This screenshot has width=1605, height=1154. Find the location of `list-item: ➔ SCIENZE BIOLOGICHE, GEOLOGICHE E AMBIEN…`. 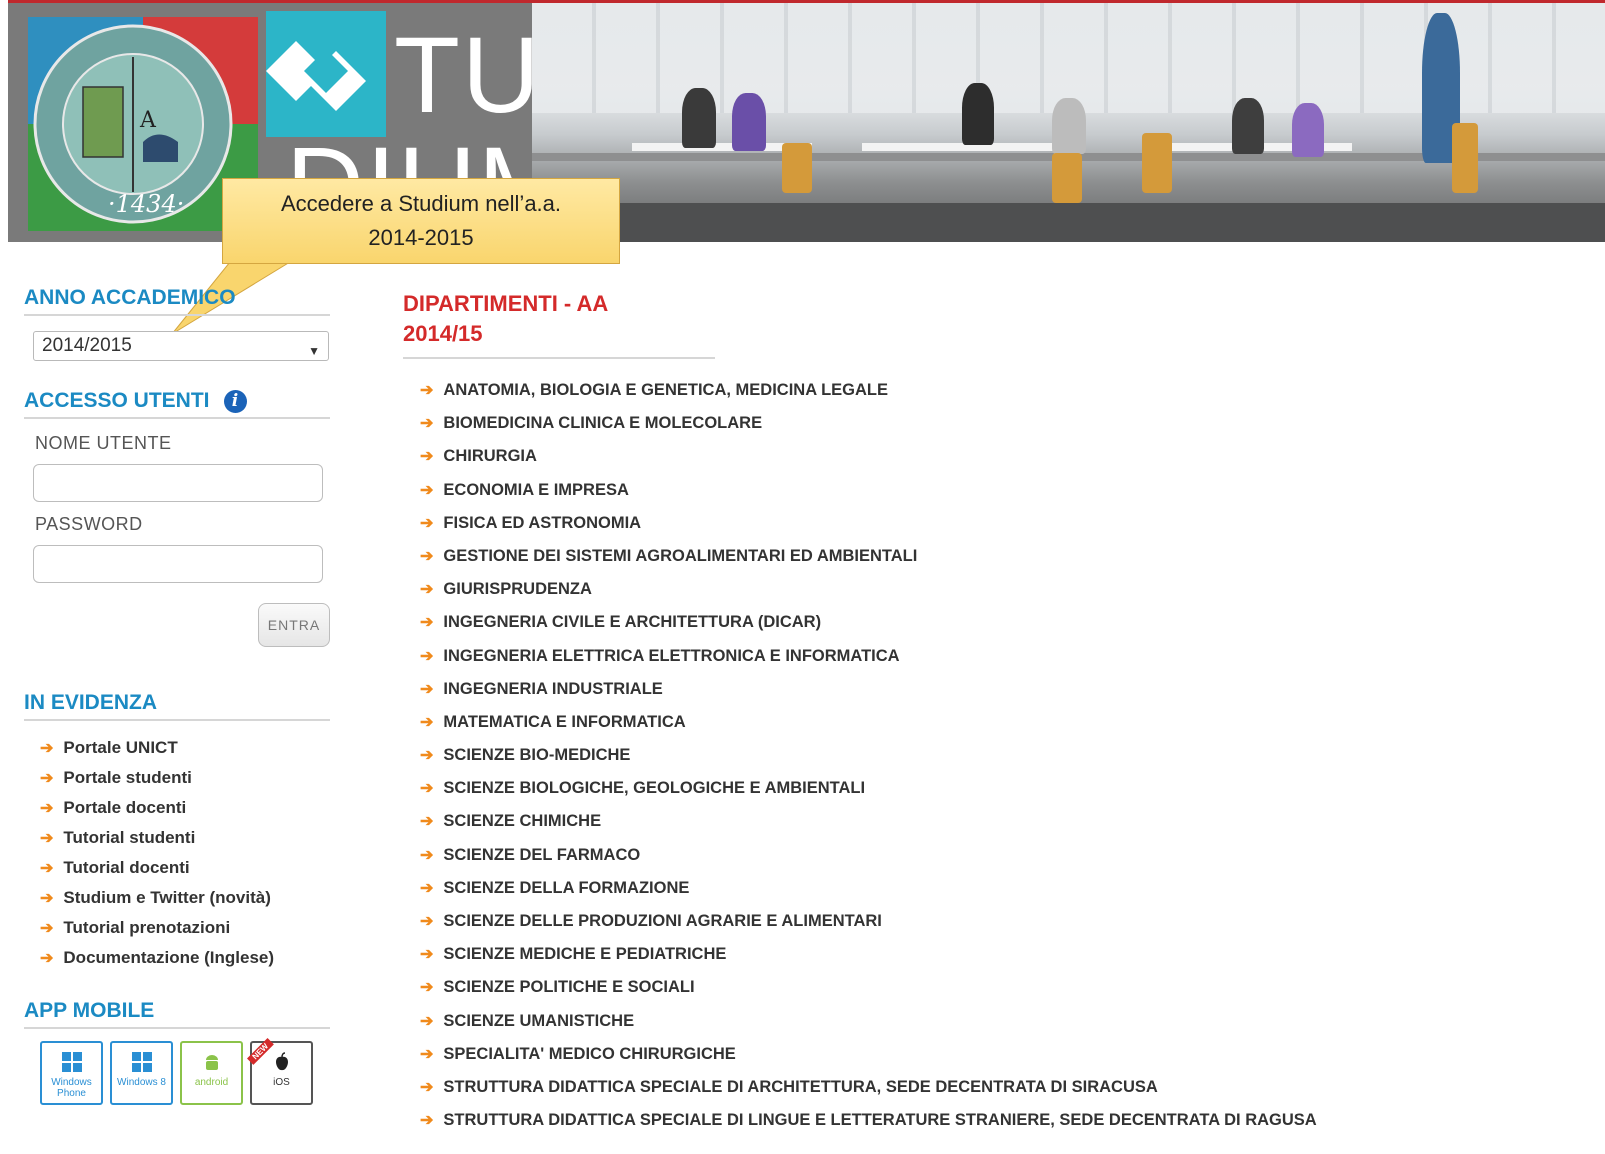

list-item: ➔ SCIENZE BIOLOGICHE, GEOLOGICHE E AMBIEN… is located at coordinates (868, 793).